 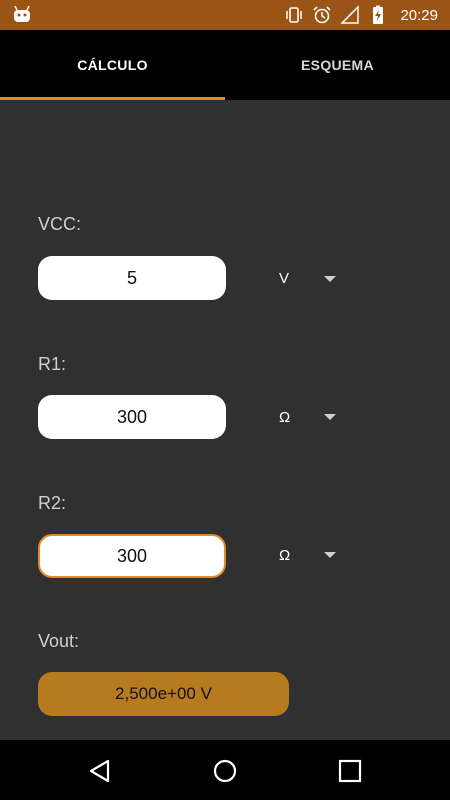 I want to click on r1-unit-select: Ω, so click(x=284, y=417).